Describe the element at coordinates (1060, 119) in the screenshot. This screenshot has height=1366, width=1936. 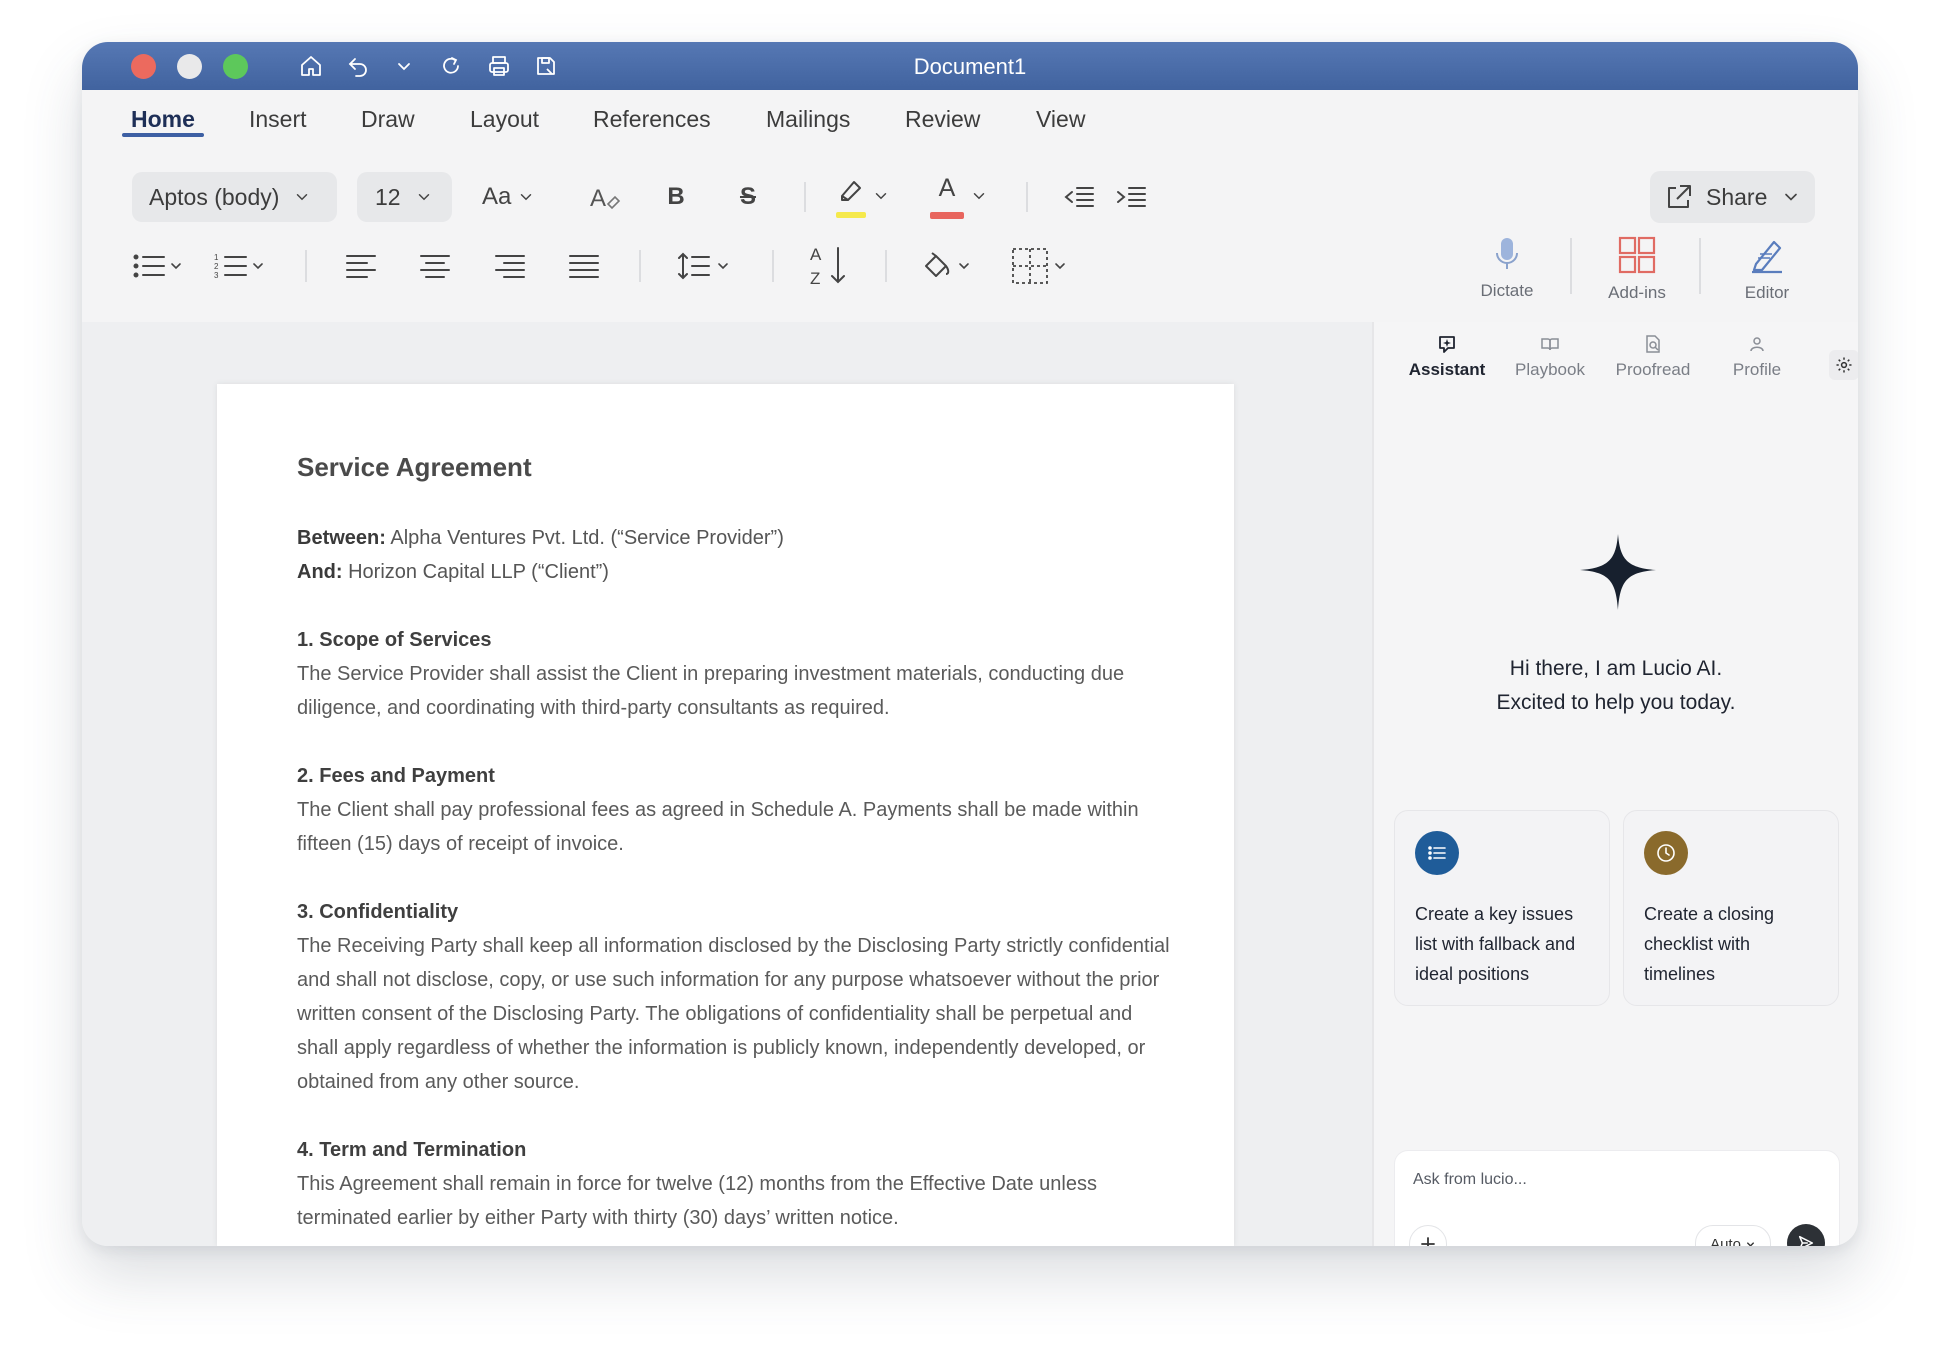
I see `tab-view: View` at that location.